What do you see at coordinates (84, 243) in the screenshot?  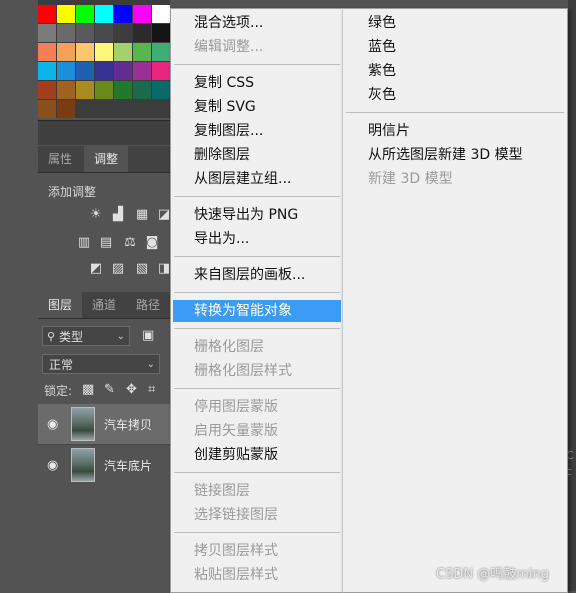 I see `vibrance-icon: ▥` at bounding box center [84, 243].